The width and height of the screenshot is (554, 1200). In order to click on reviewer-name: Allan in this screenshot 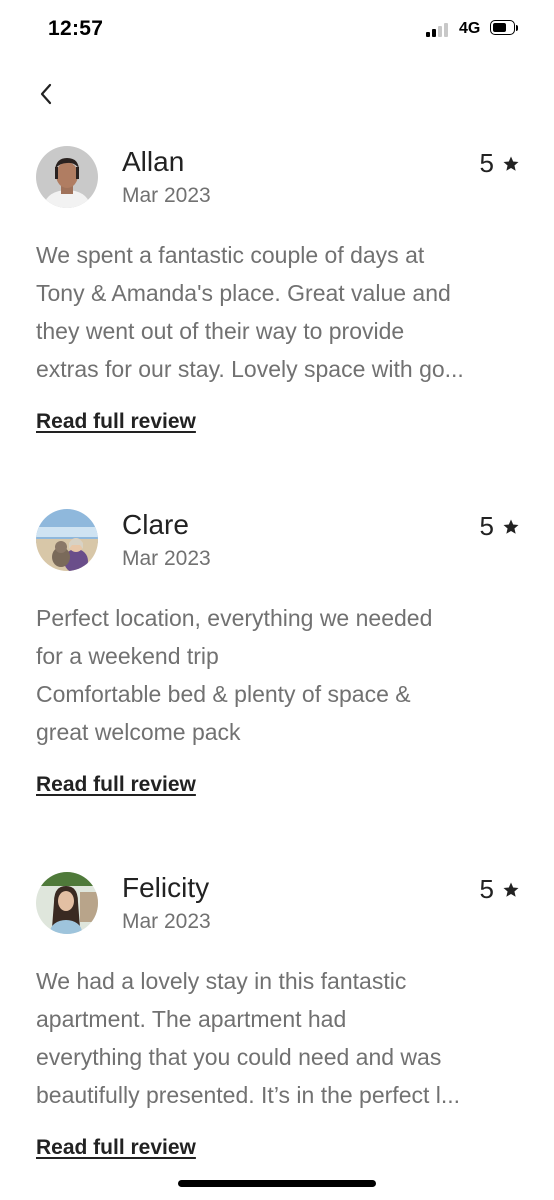, I will do `click(153, 161)`.